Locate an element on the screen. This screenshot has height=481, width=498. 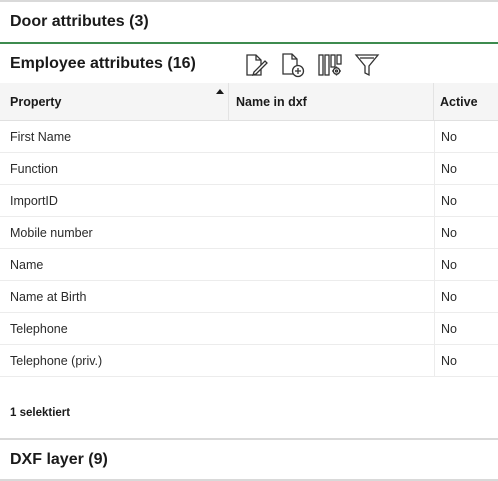
edit-document-icon is located at coordinates (257, 65).